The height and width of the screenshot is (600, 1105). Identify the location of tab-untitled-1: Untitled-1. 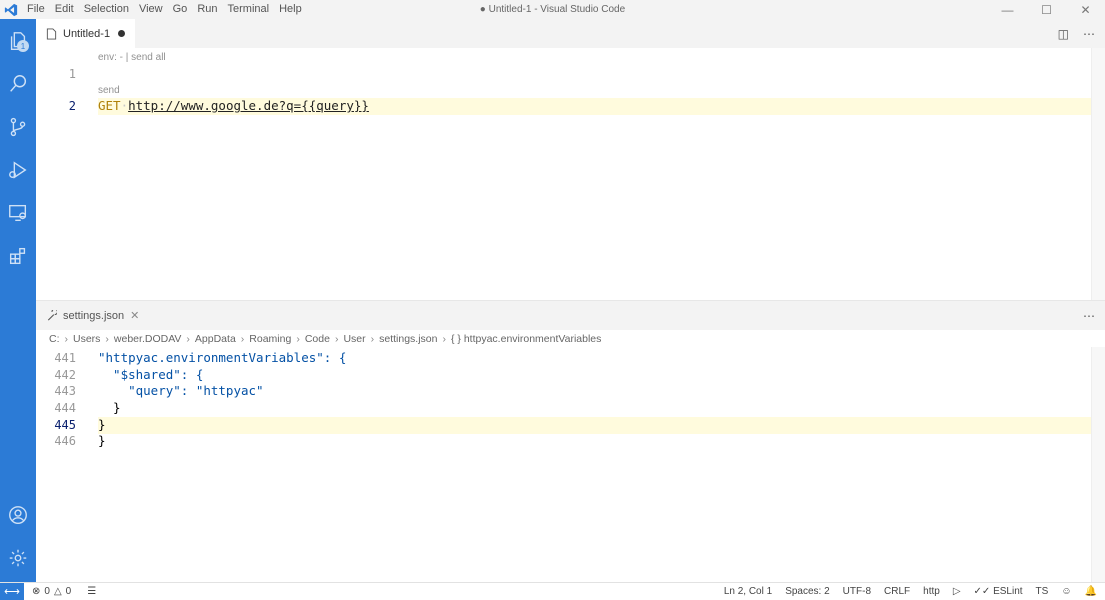
(86, 33).